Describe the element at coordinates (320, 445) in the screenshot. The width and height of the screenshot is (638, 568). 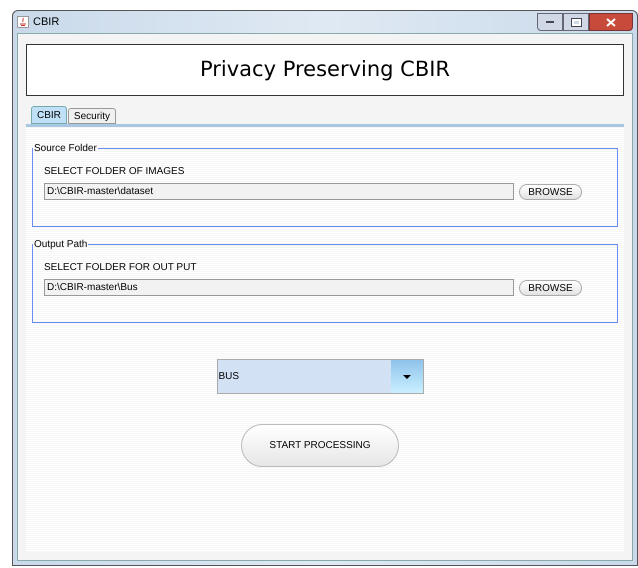
I see `start-processing-button: START PROCESSING` at that location.